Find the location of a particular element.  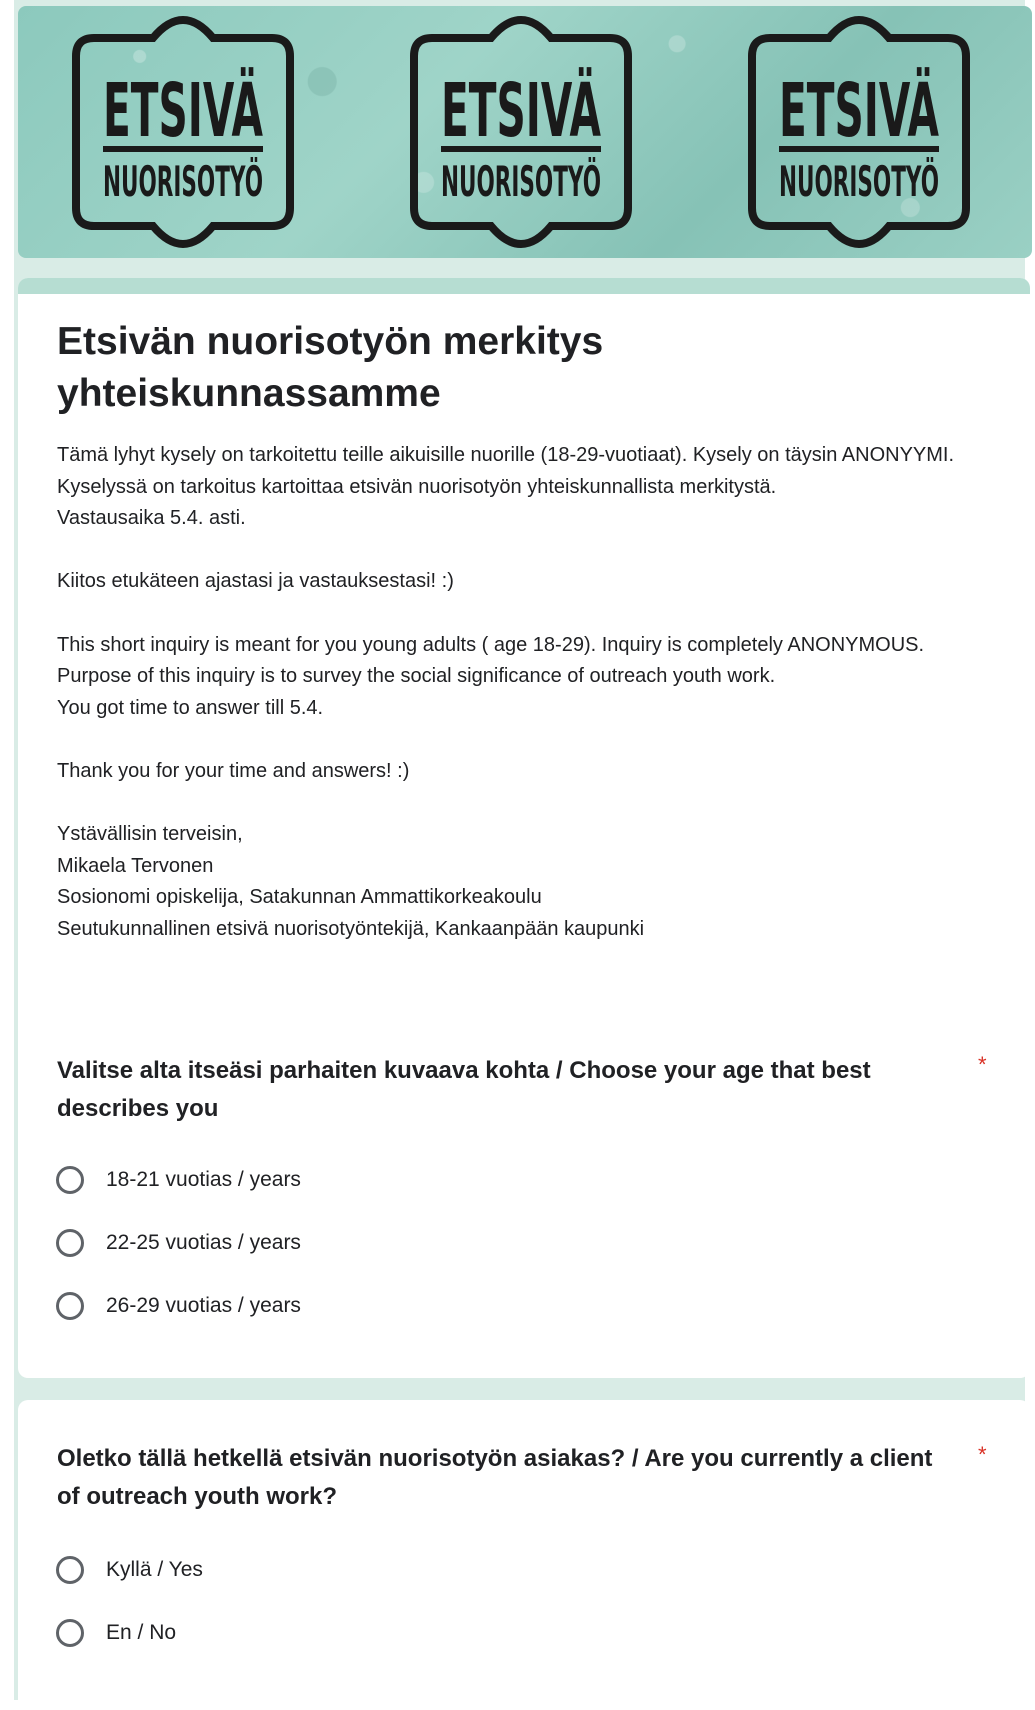

radio-option: 22-25 vuotias / years is located at coordinates (178, 1243).